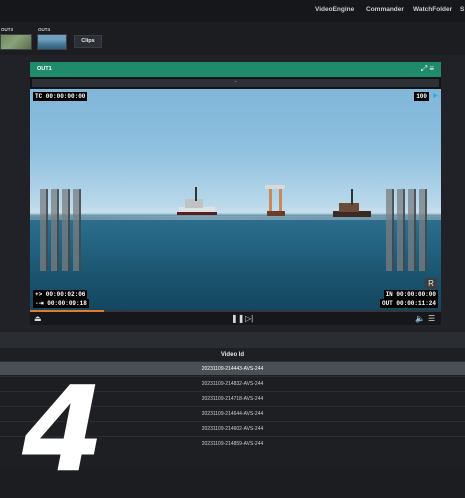 This screenshot has width=465, height=498. Describe the element at coordinates (7, 29) in the screenshot. I see `output-label-out3: OUT3` at that location.